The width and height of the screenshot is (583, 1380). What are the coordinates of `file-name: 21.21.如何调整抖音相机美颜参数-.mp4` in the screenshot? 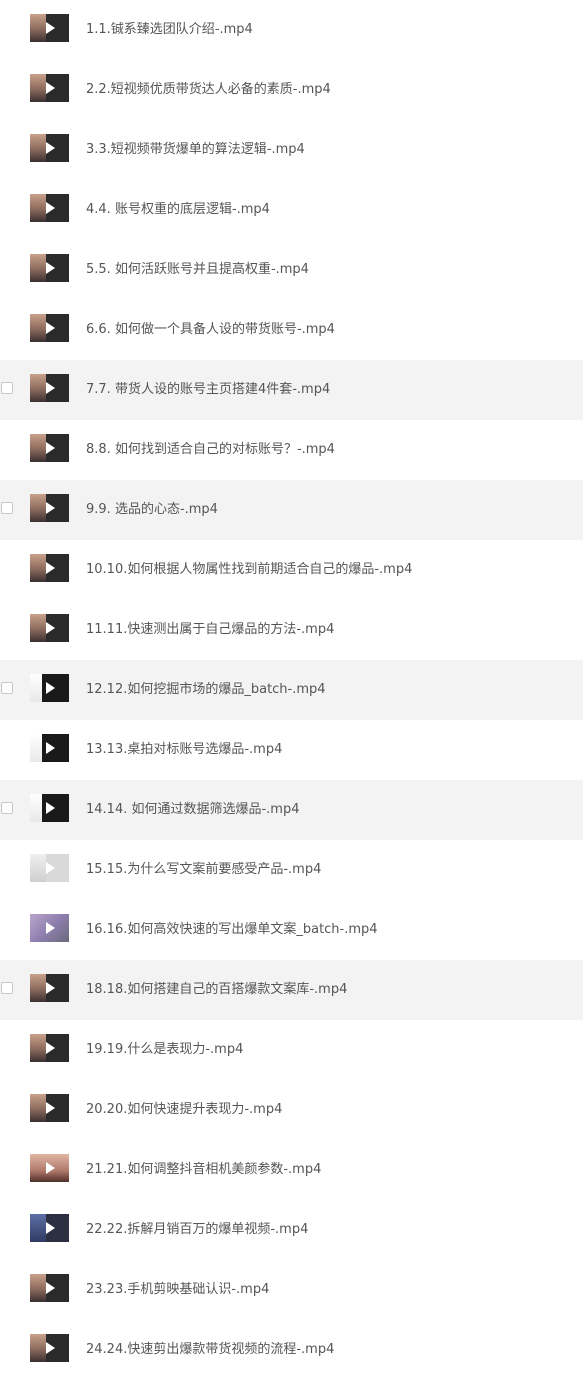 It's located at (203, 1170).